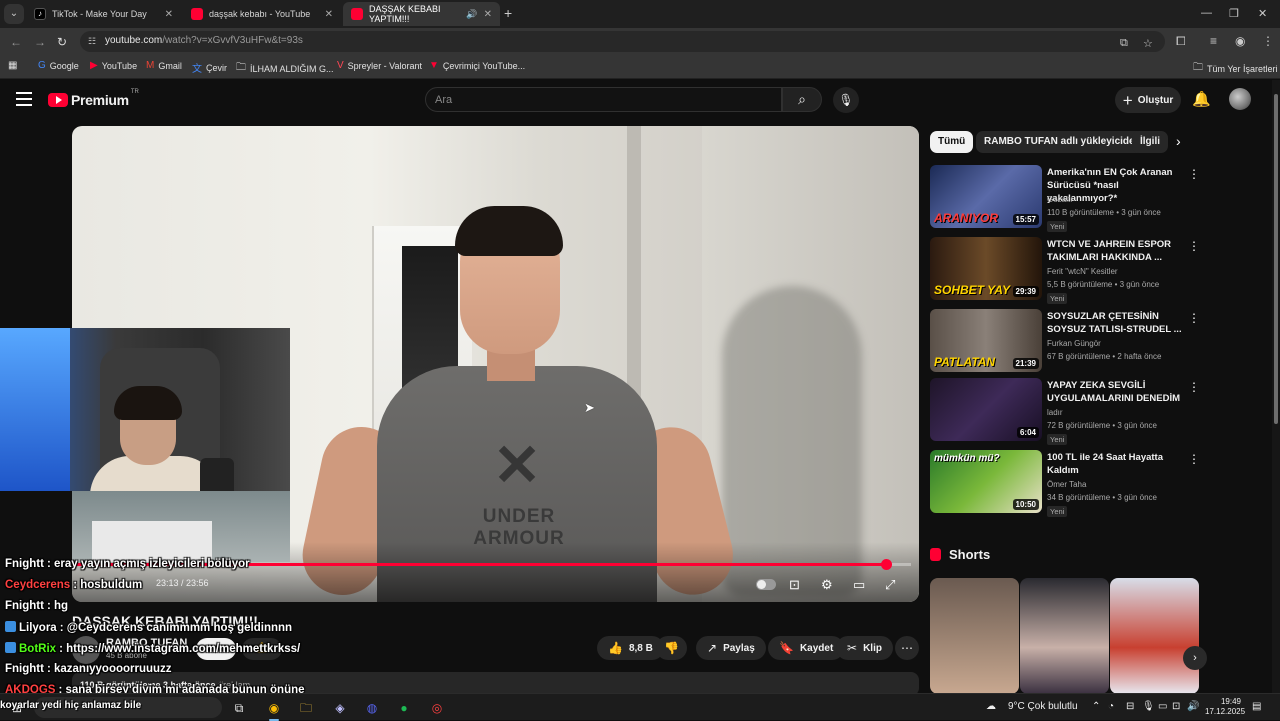  Describe the element at coordinates (1213, 41) in the screenshot. I see `media-control-icon: ≡` at that location.